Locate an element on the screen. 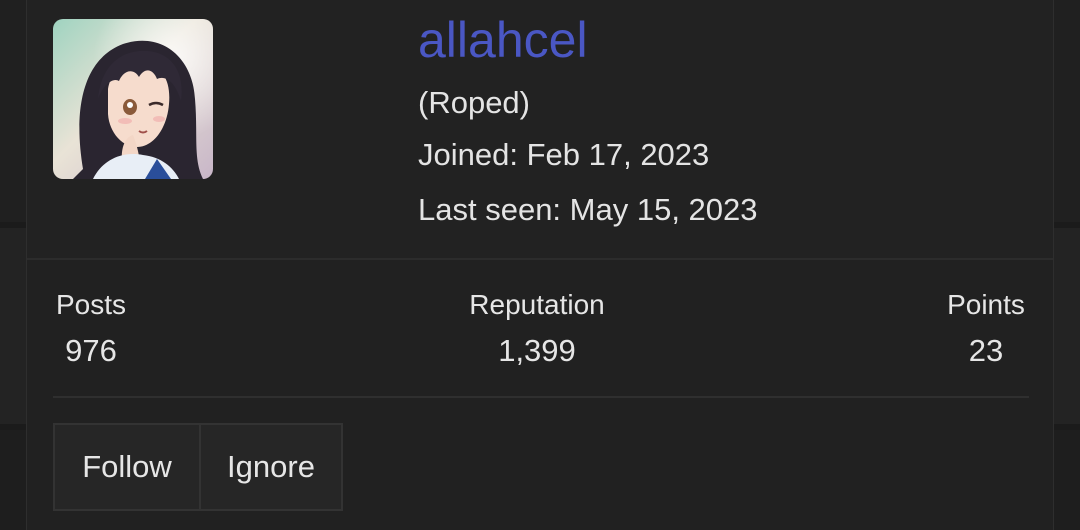 This screenshot has width=1080, height=530. stat-posts: Posts 976 is located at coordinates (91, 329).